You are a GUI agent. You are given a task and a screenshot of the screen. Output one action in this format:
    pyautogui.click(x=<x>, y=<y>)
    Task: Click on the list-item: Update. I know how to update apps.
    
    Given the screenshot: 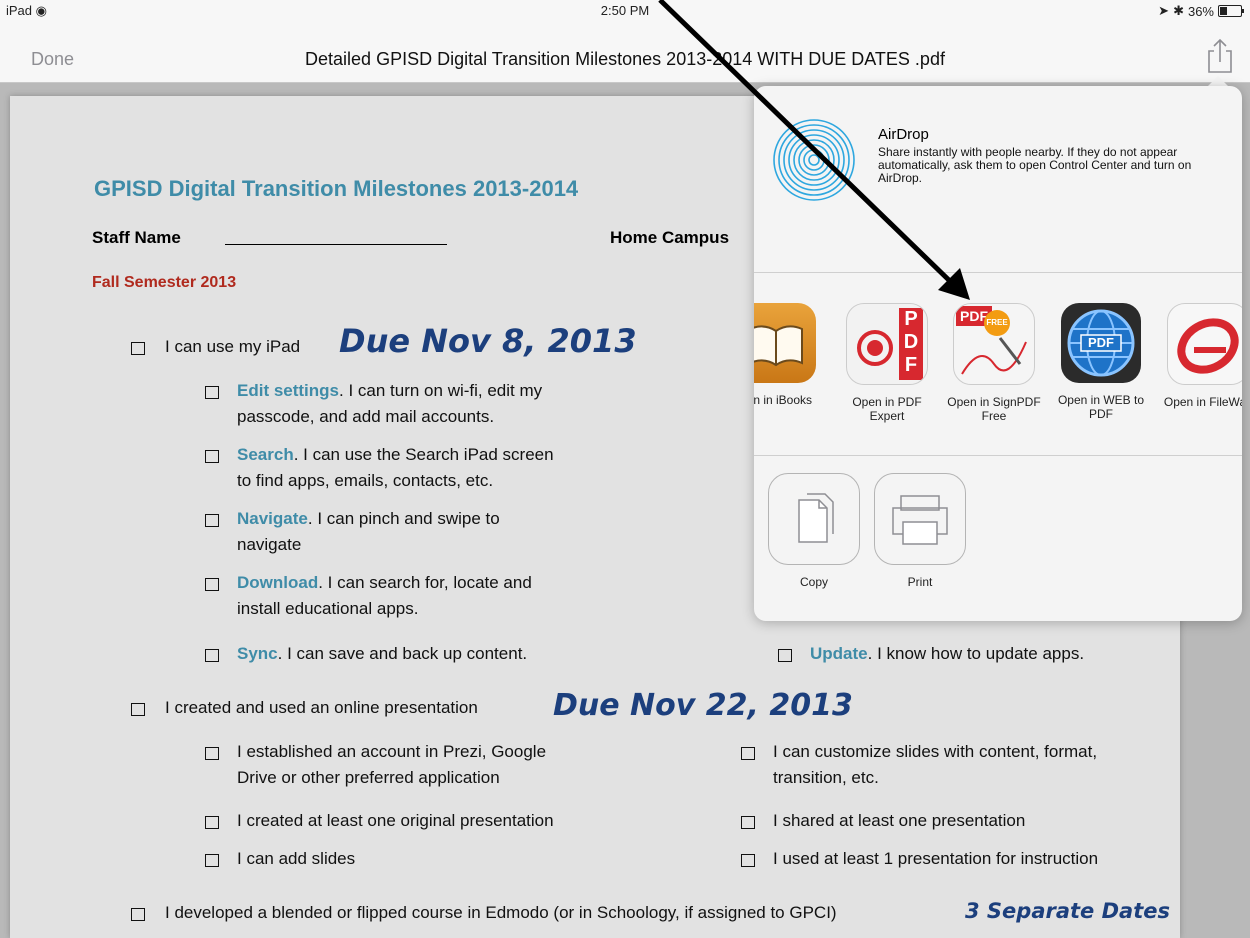 What is the action you would take?
    pyautogui.click(x=947, y=654)
    